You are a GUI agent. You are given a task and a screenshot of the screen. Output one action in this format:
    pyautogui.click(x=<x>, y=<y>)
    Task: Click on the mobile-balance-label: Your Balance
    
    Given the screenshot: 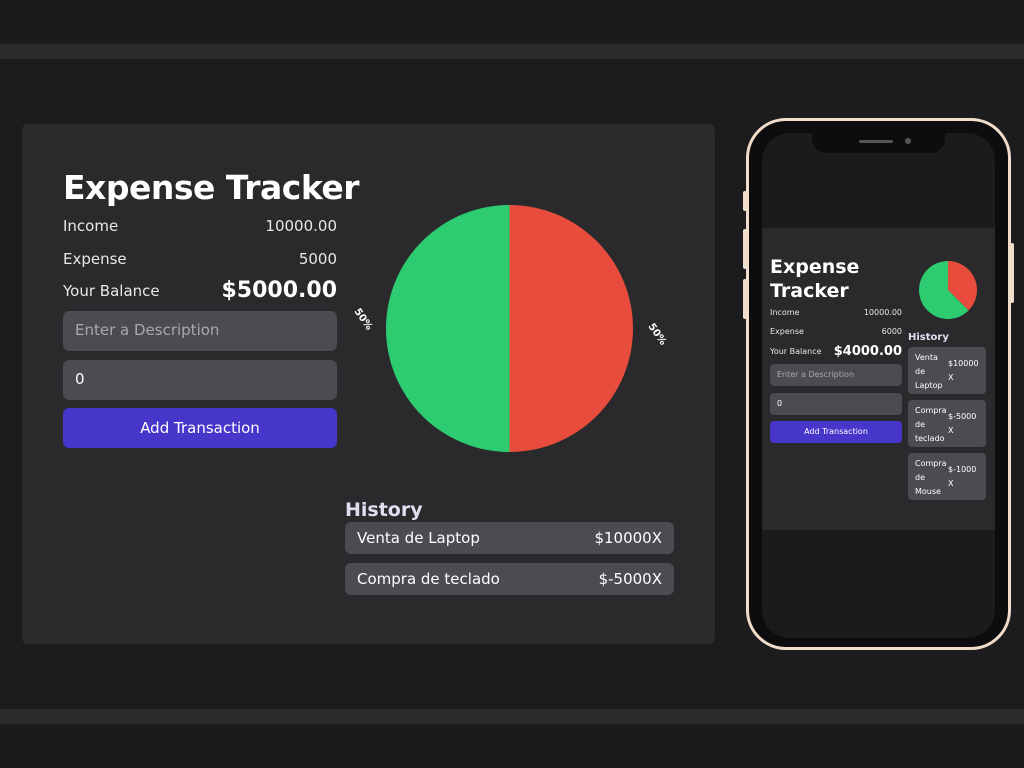 What is the action you would take?
    pyautogui.click(x=796, y=351)
    